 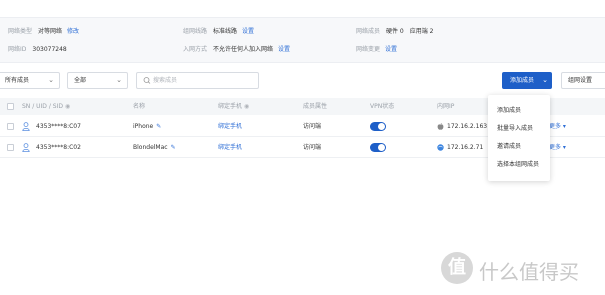 What do you see at coordinates (529, 272) in the screenshot?
I see `watermark-text: 什么值得买` at bounding box center [529, 272].